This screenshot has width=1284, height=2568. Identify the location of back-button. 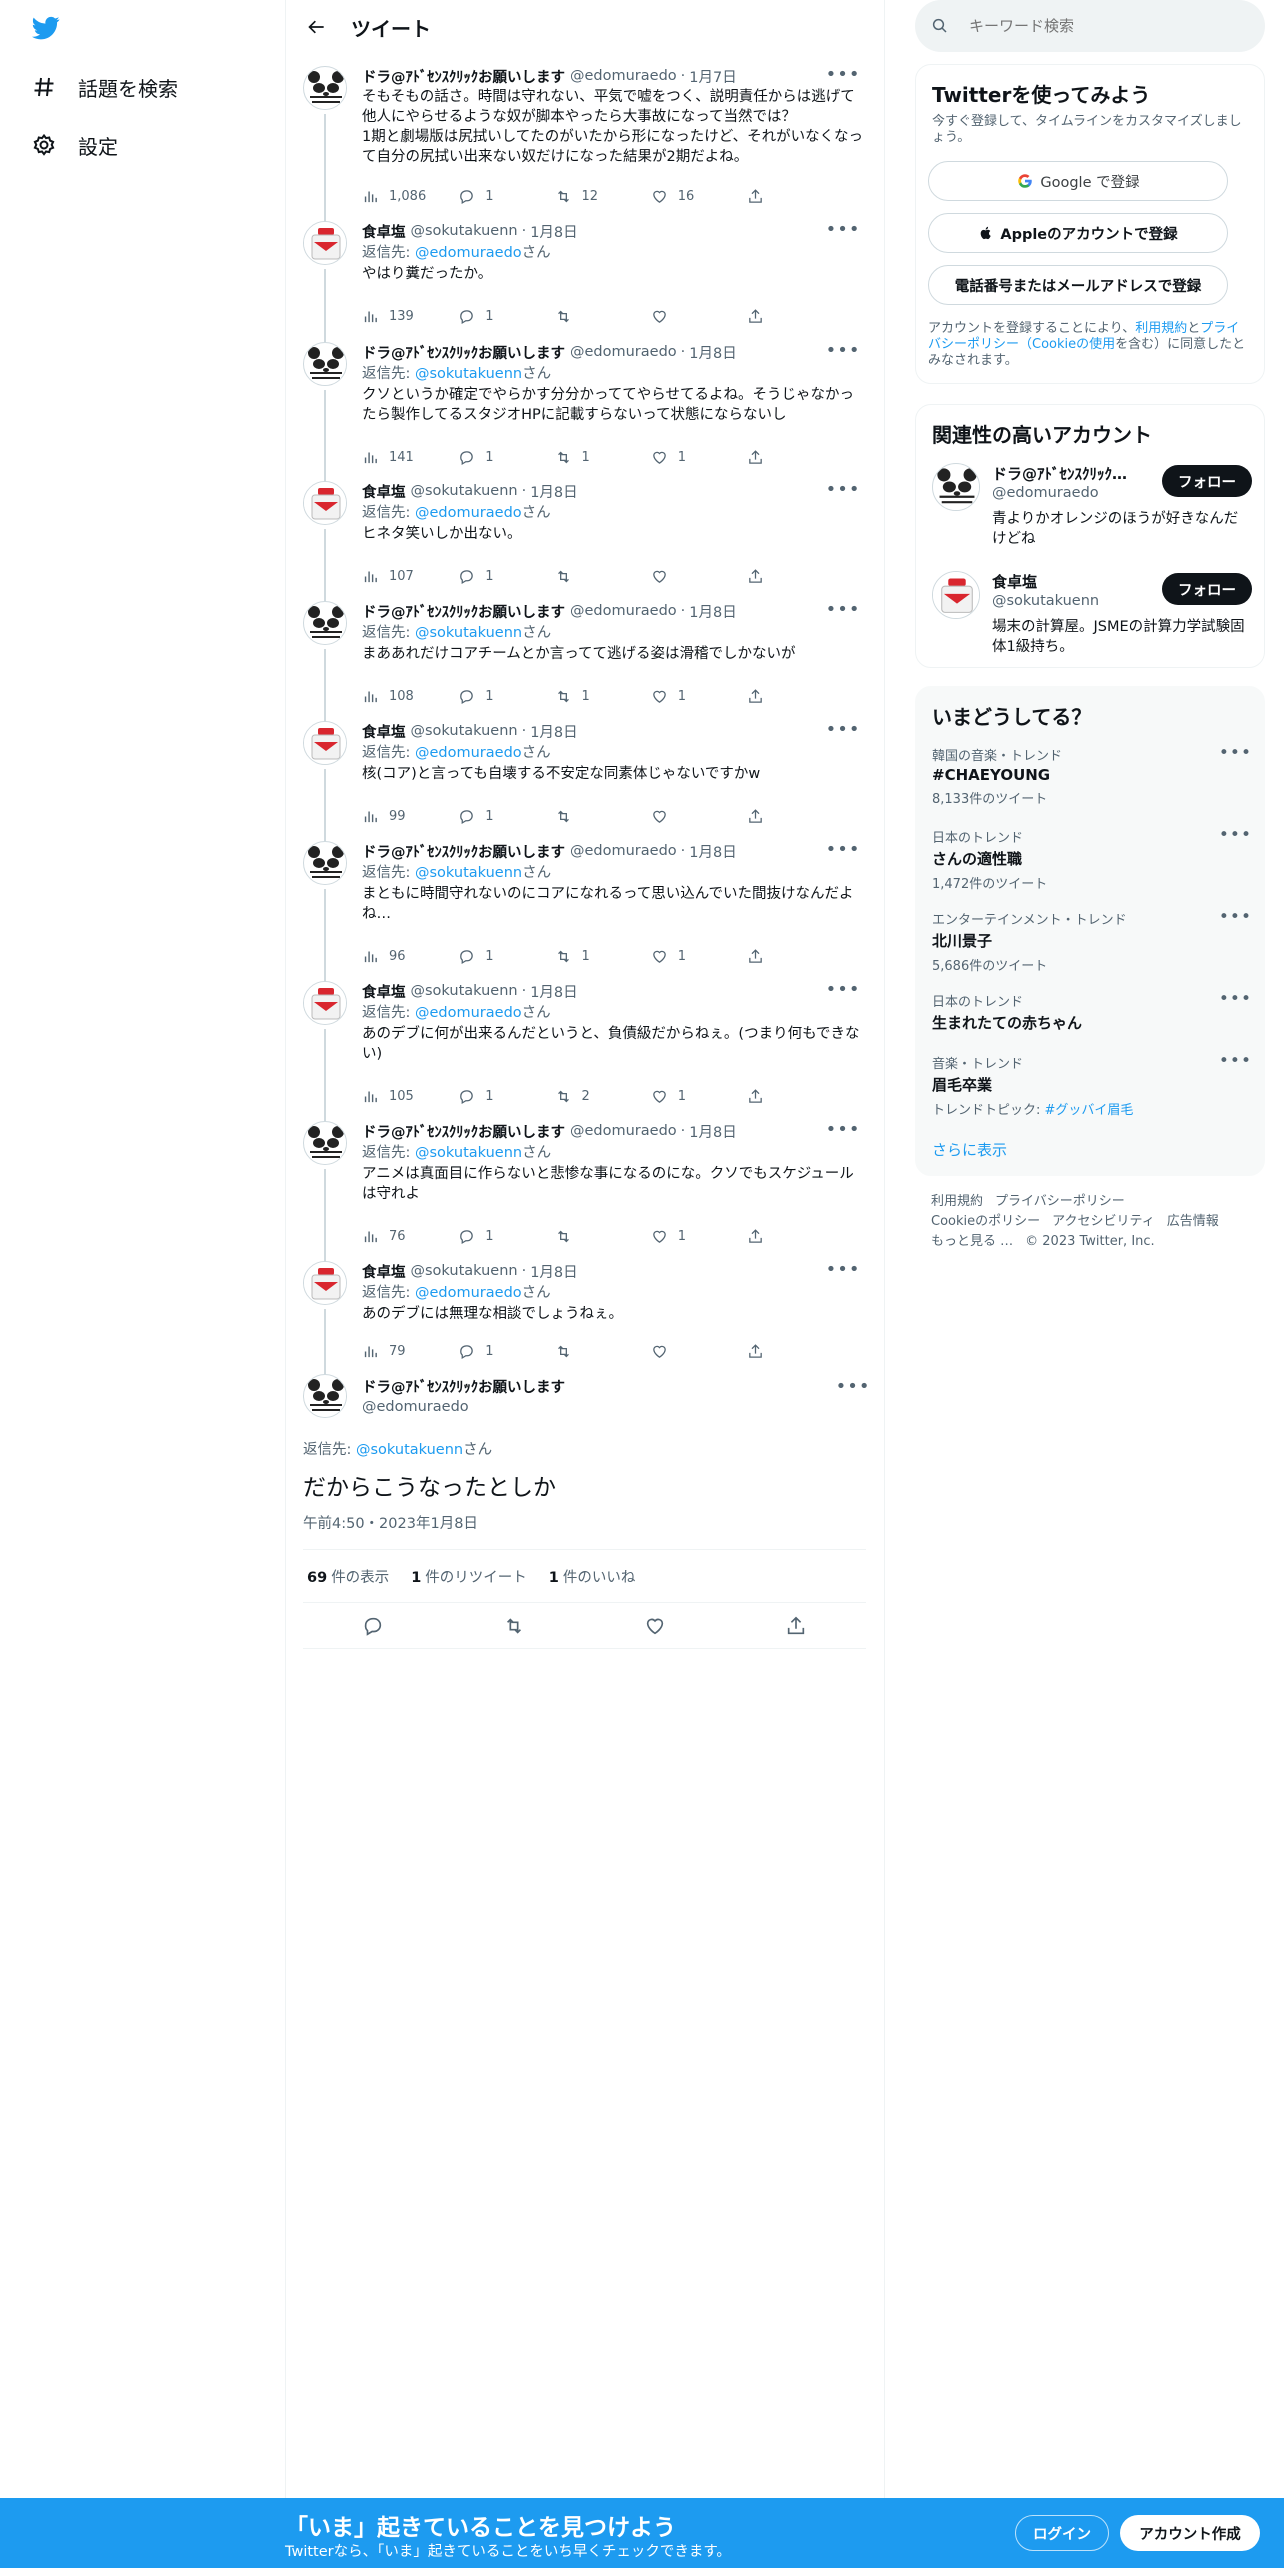
(317, 27).